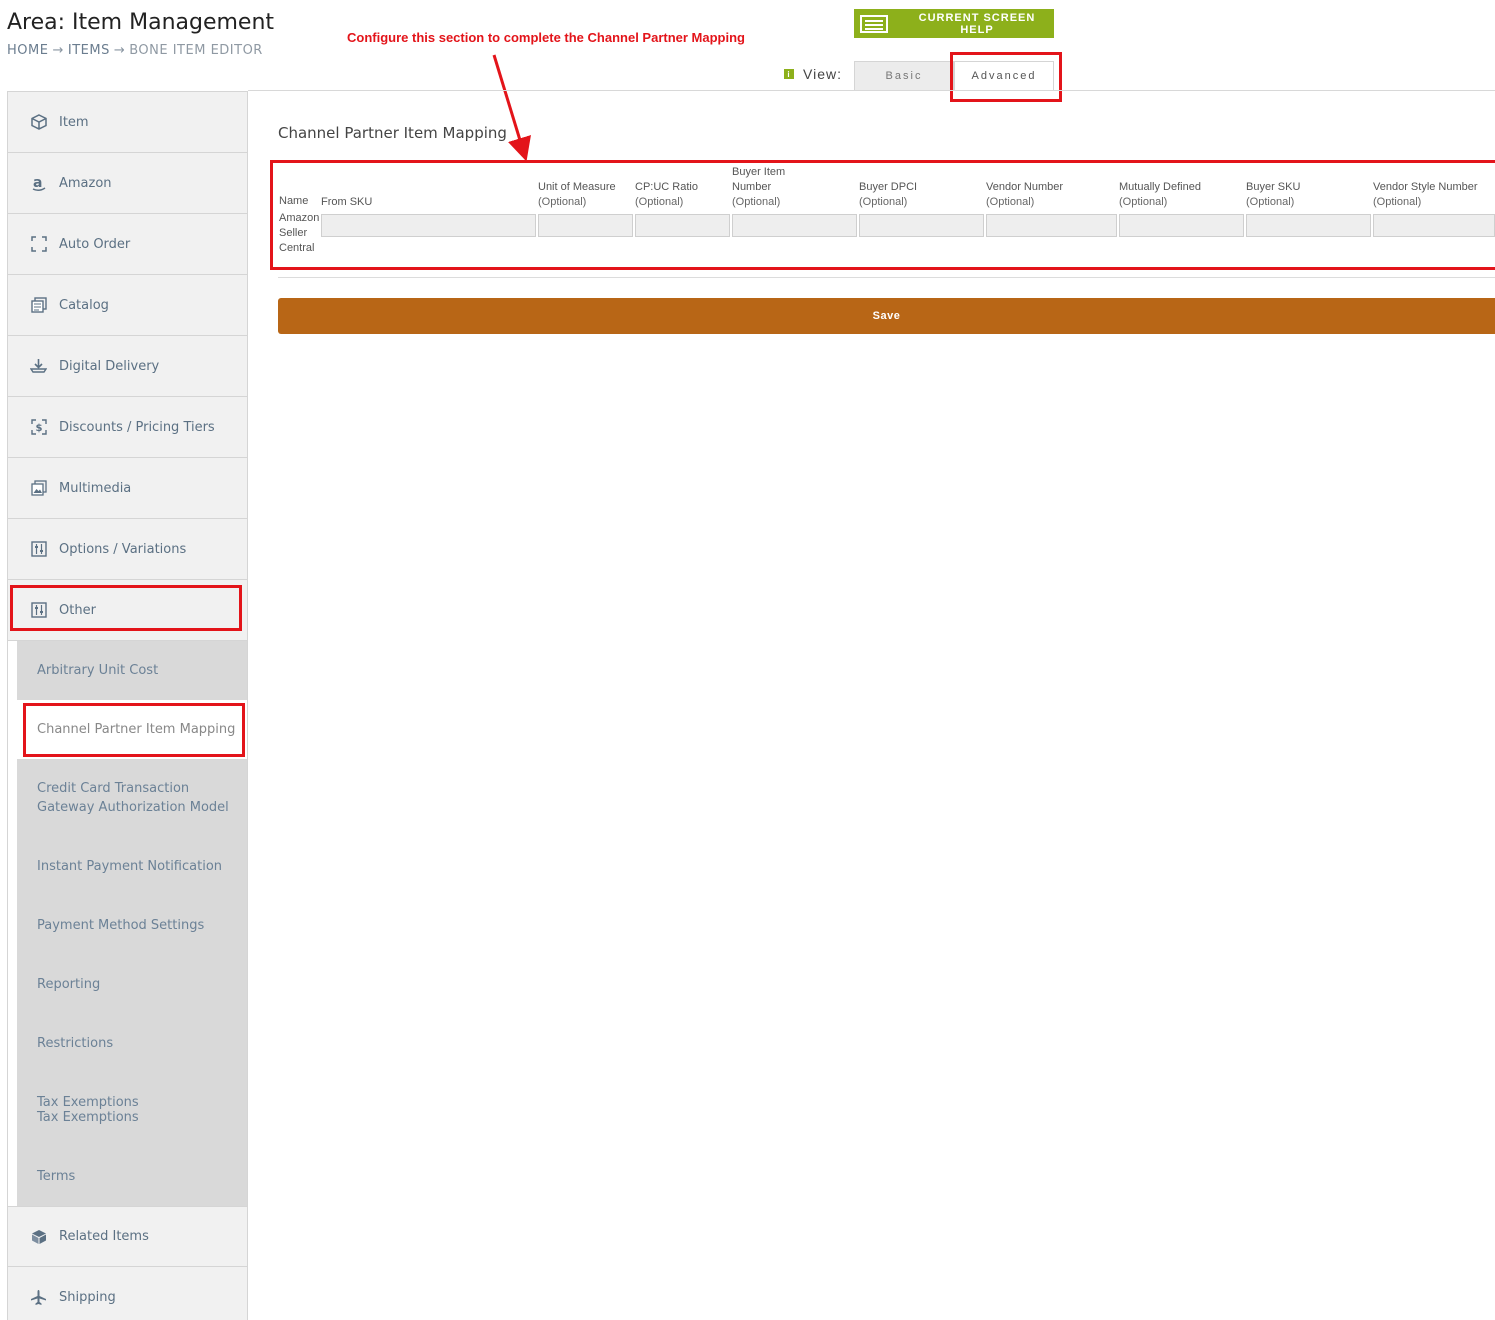 This screenshot has height=1320, width=1495. Describe the element at coordinates (127, 122) in the screenshot. I see `sidebar-item-item: Item` at that location.